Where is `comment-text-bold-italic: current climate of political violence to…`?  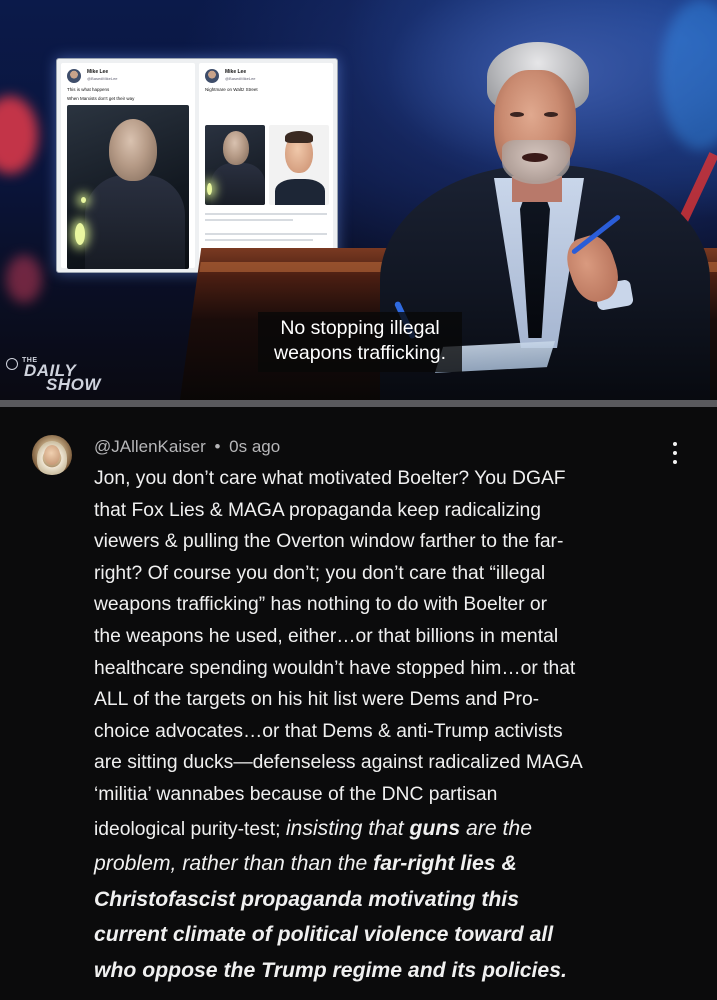 comment-text-bold-italic: current climate of political violence to… is located at coordinates (324, 935).